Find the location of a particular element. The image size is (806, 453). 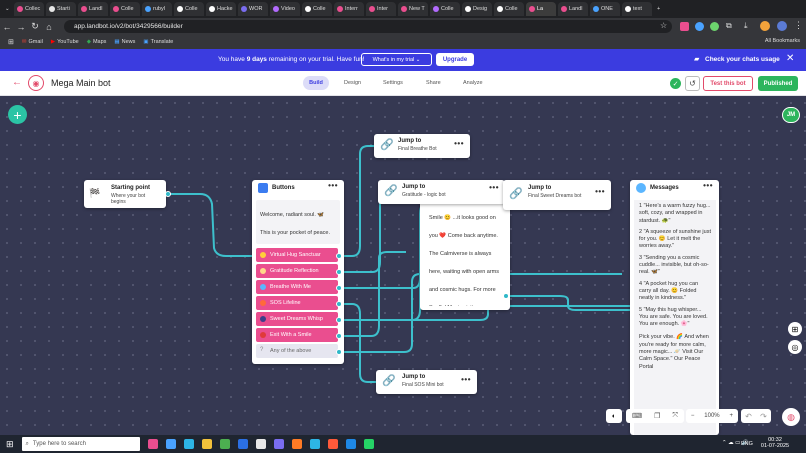

bookmark-youtube: ▶ YouTube is located at coordinates (65, 42).